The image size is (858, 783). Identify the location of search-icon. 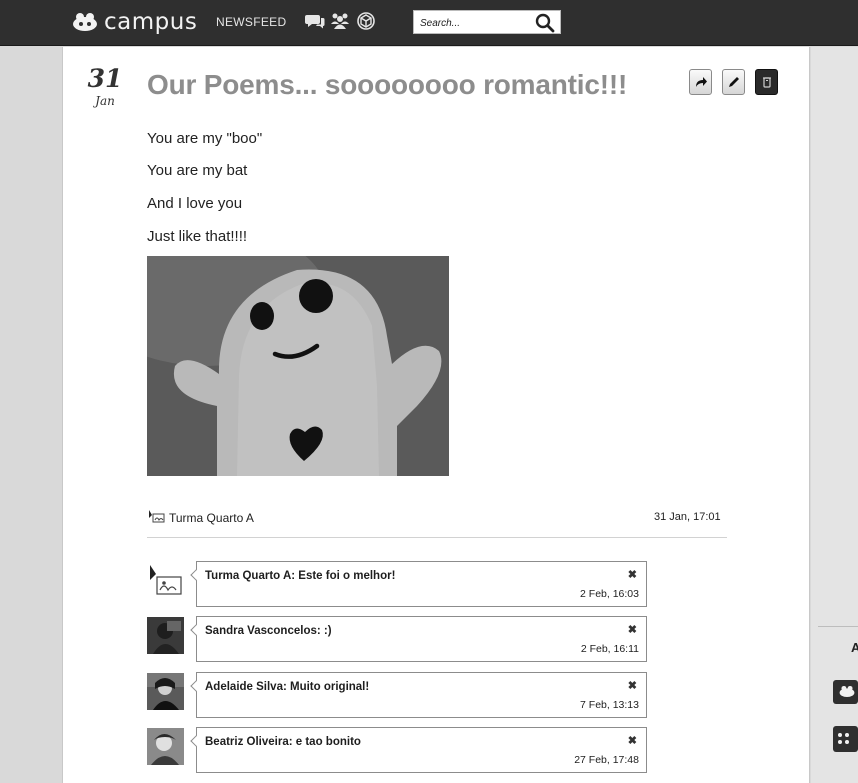
(545, 23).